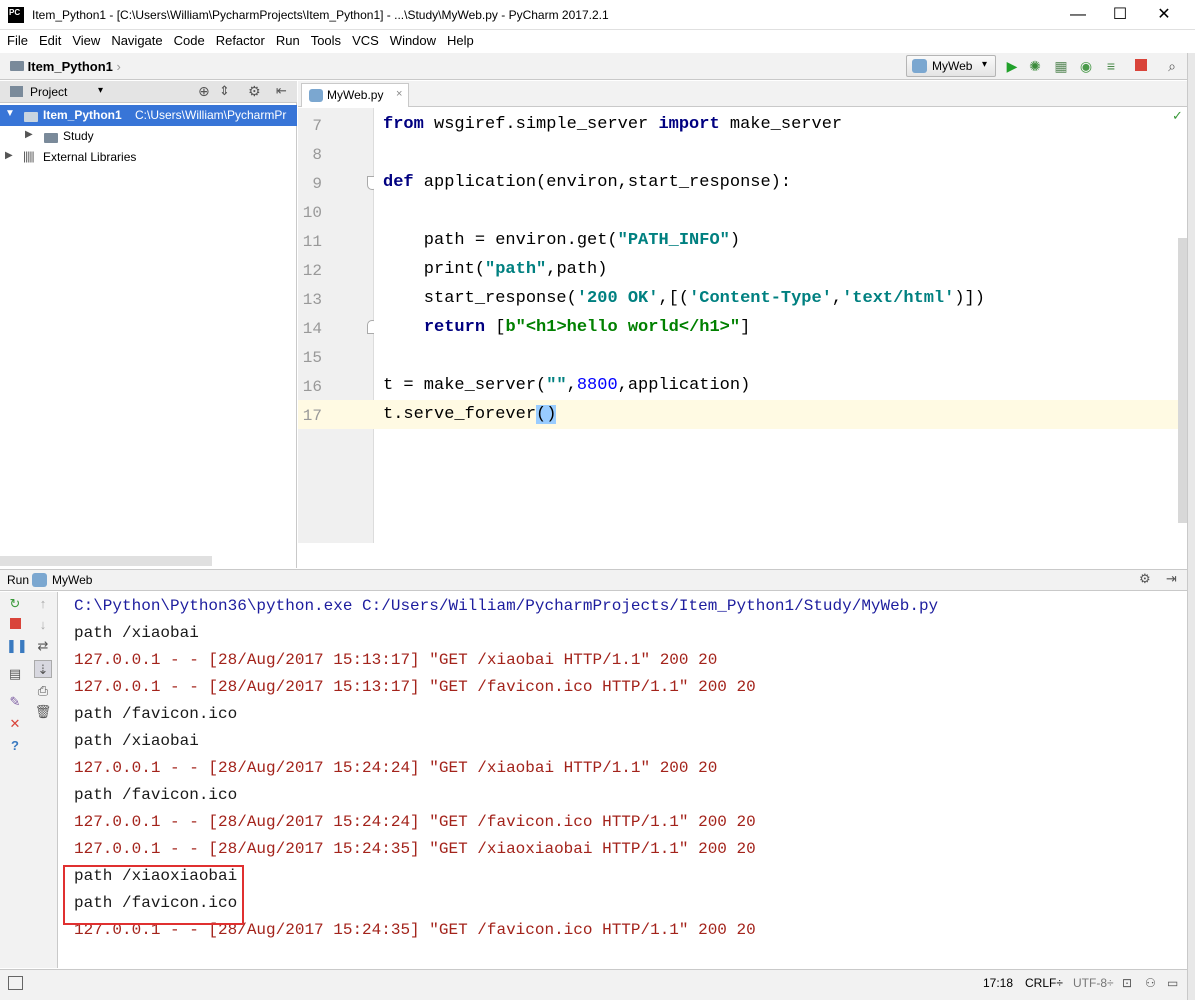 The width and height of the screenshot is (1195, 1000). I want to click on run-icon: ▶, so click(1012, 66).